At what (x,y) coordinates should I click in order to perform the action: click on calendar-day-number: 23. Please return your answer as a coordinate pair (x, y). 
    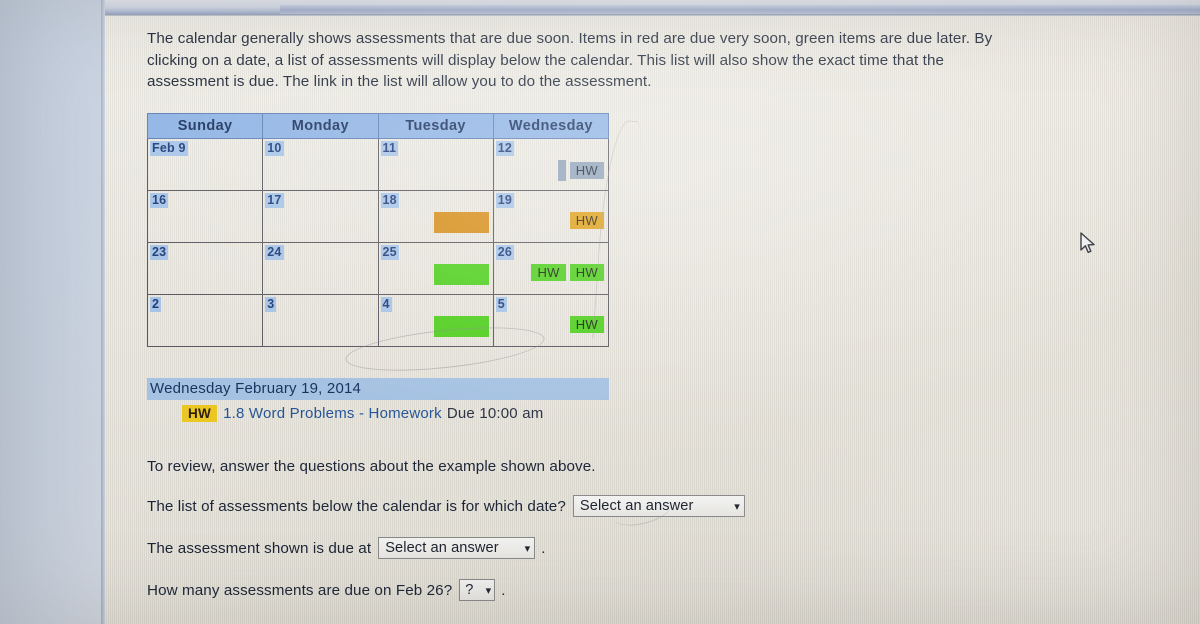
    Looking at the image, I should click on (159, 252).